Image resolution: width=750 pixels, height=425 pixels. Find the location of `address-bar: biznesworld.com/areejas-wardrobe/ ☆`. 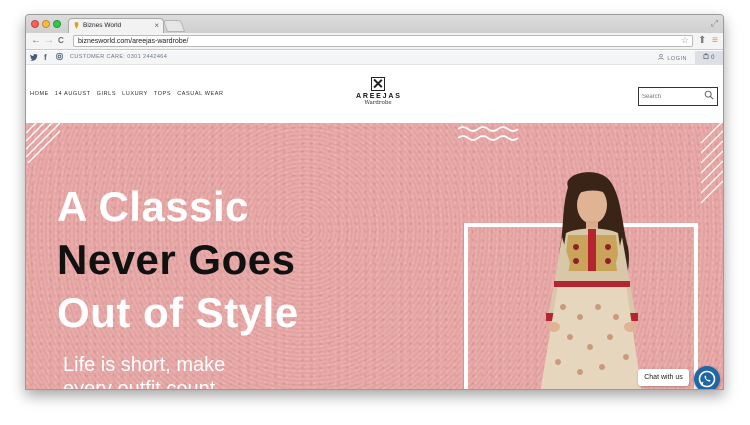

address-bar: biznesworld.com/areejas-wardrobe/ ☆ is located at coordinates (383, 41).